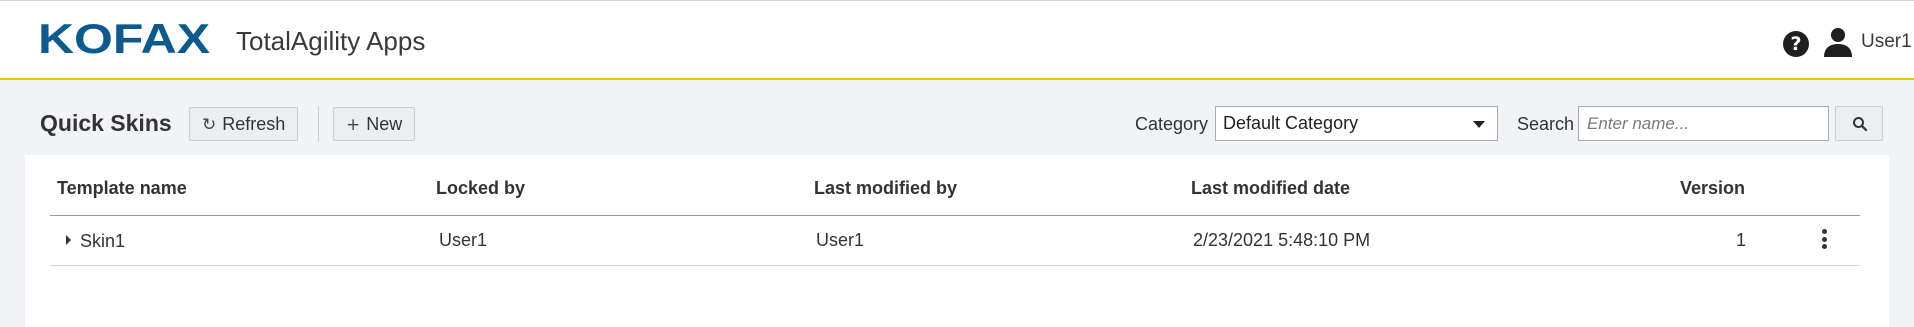 The image size is (1914, 327). Describe the element at coordinates (1172, 124) in the screenshot. I see `category-label: Category` at that location.